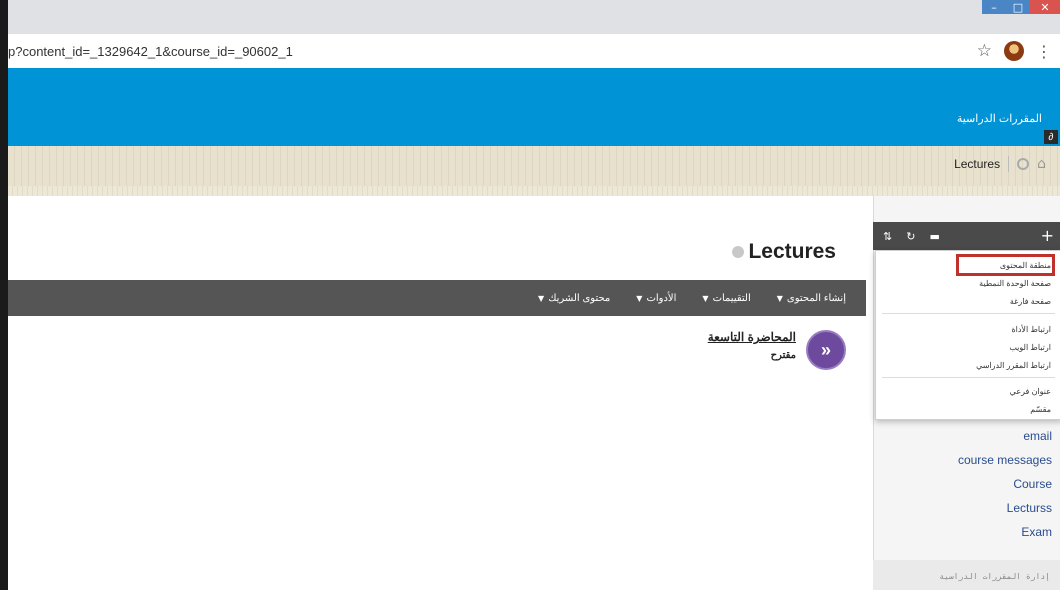 Image resolution: width=1060 pixels, height=590 pixels. I want to click on refresh-icon: ↻, so click(910, 236).